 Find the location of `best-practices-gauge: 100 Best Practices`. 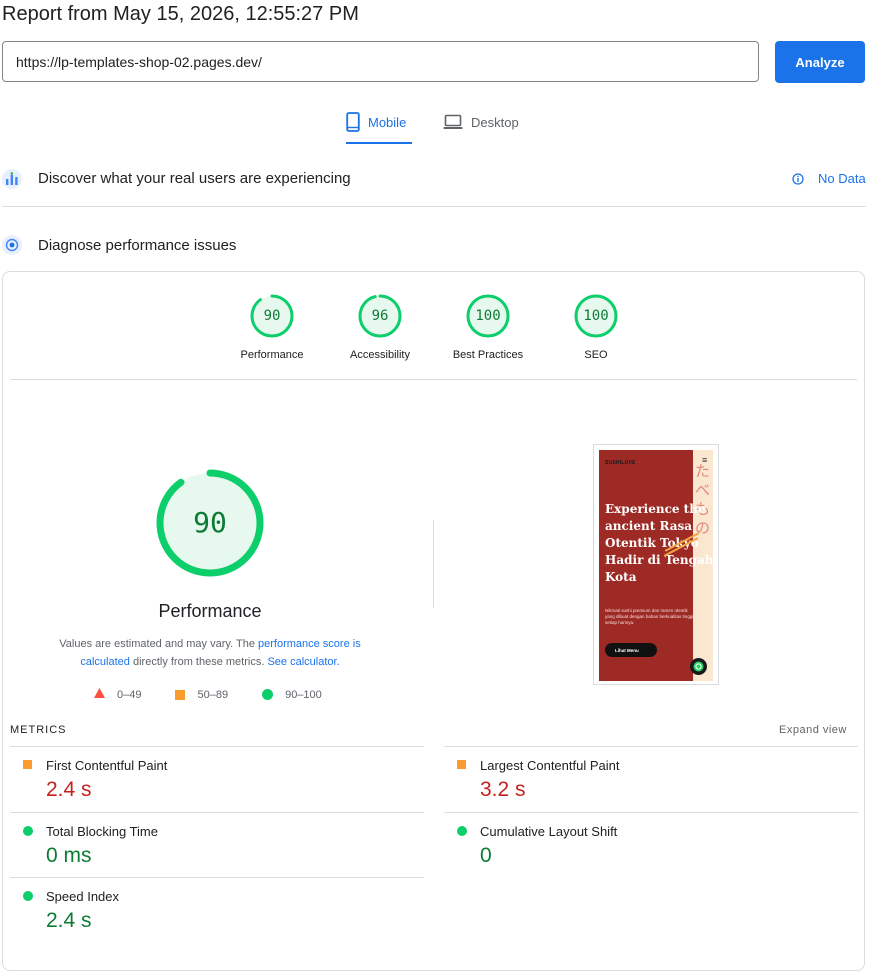

best-practices-gauge: 100 Best Practices is located at coordinates (488, 327).